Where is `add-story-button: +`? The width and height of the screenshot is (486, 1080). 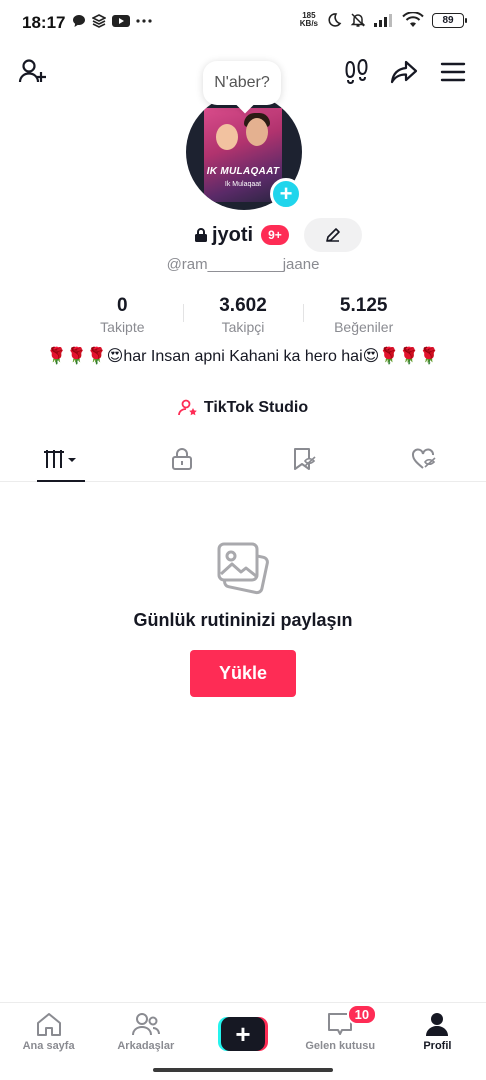
add-story-button: + is located at coordinates (286, 194).